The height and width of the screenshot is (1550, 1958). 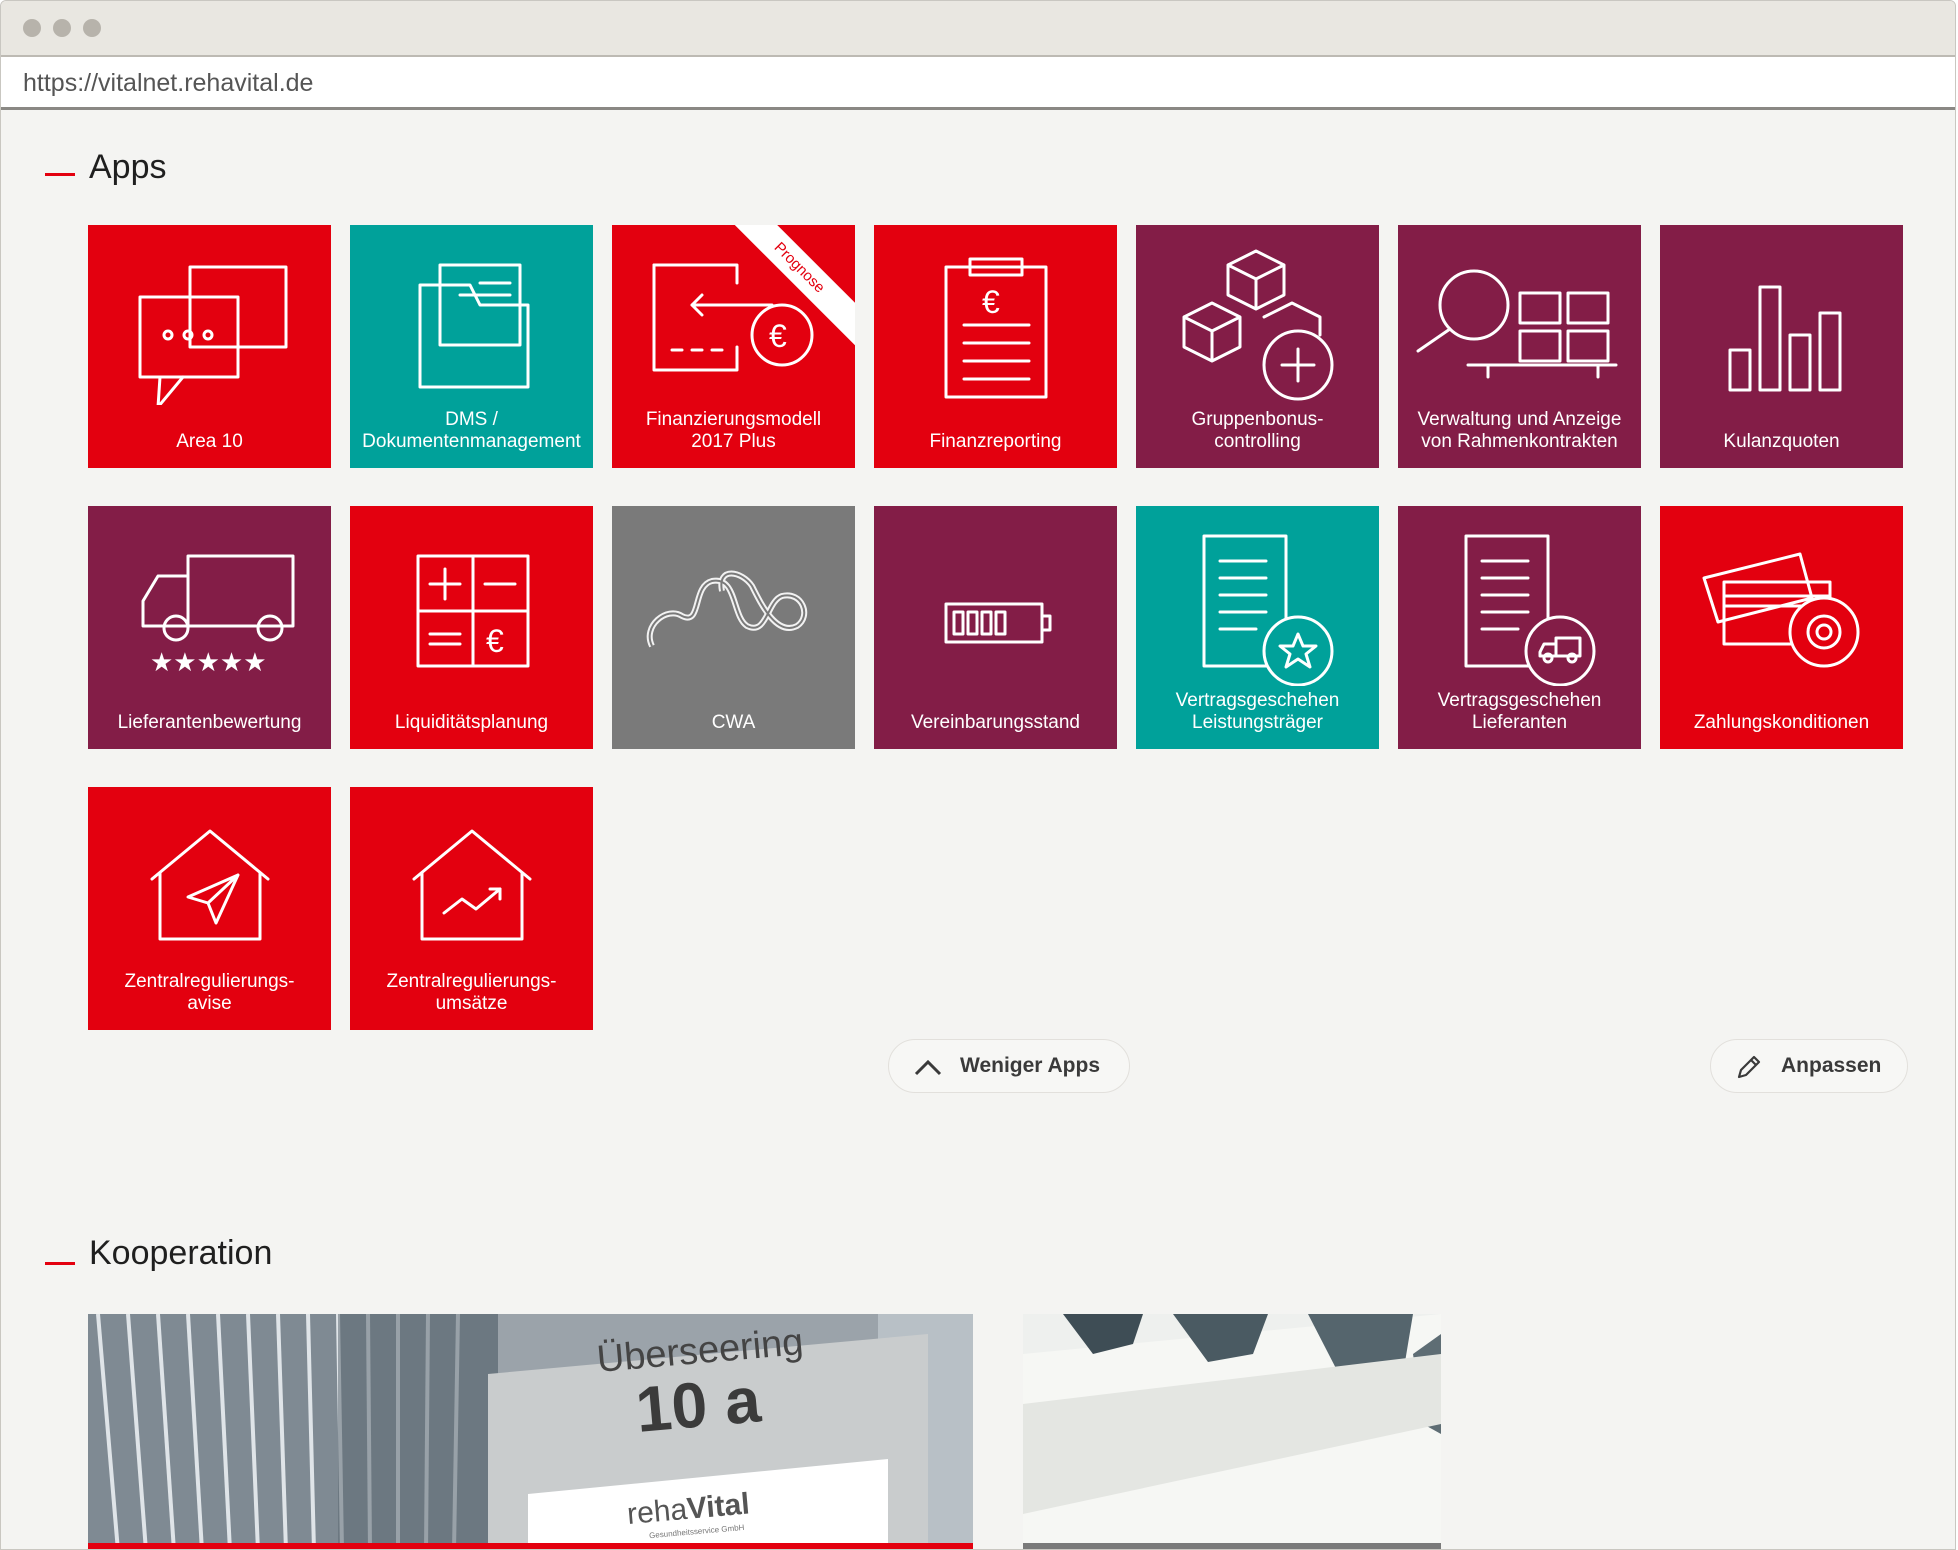 What do you see at coordinates (733, 430) in the screenshot?
I see `app-tile-label: Finanzierungsmodell 2017 Plus` at bounding box center [733, 430].